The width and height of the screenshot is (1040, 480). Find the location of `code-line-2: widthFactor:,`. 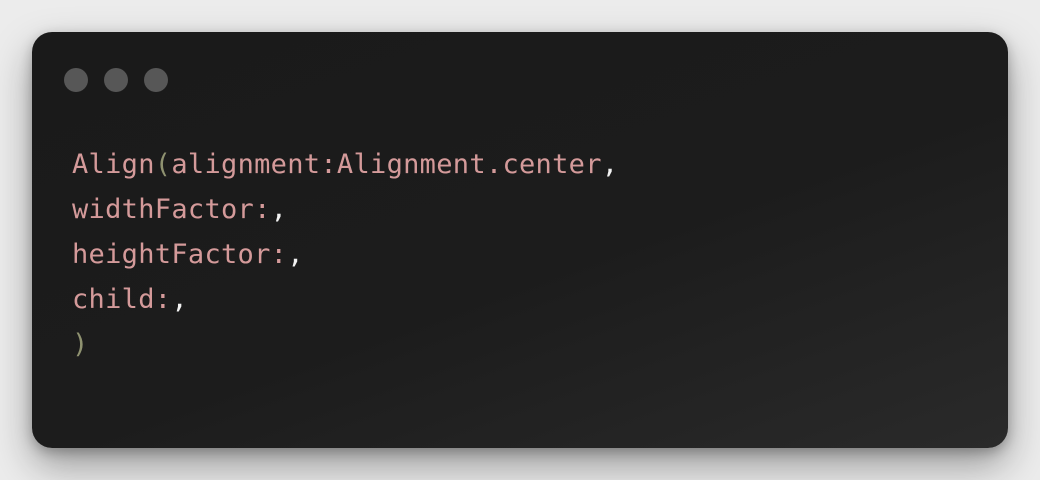

code-line-2: widthFactor:, is located at coordinates (345, 209).